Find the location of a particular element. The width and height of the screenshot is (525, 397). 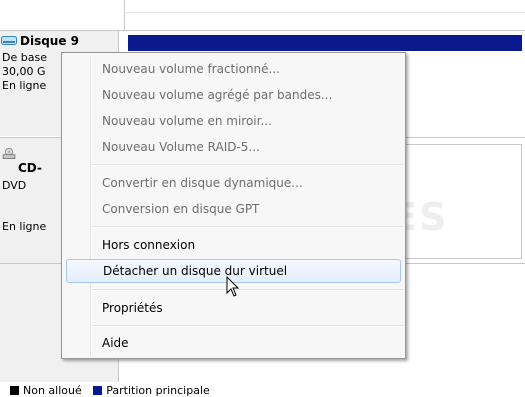

legend-label-primary: Partition principale is located at coordinates (158, 390).